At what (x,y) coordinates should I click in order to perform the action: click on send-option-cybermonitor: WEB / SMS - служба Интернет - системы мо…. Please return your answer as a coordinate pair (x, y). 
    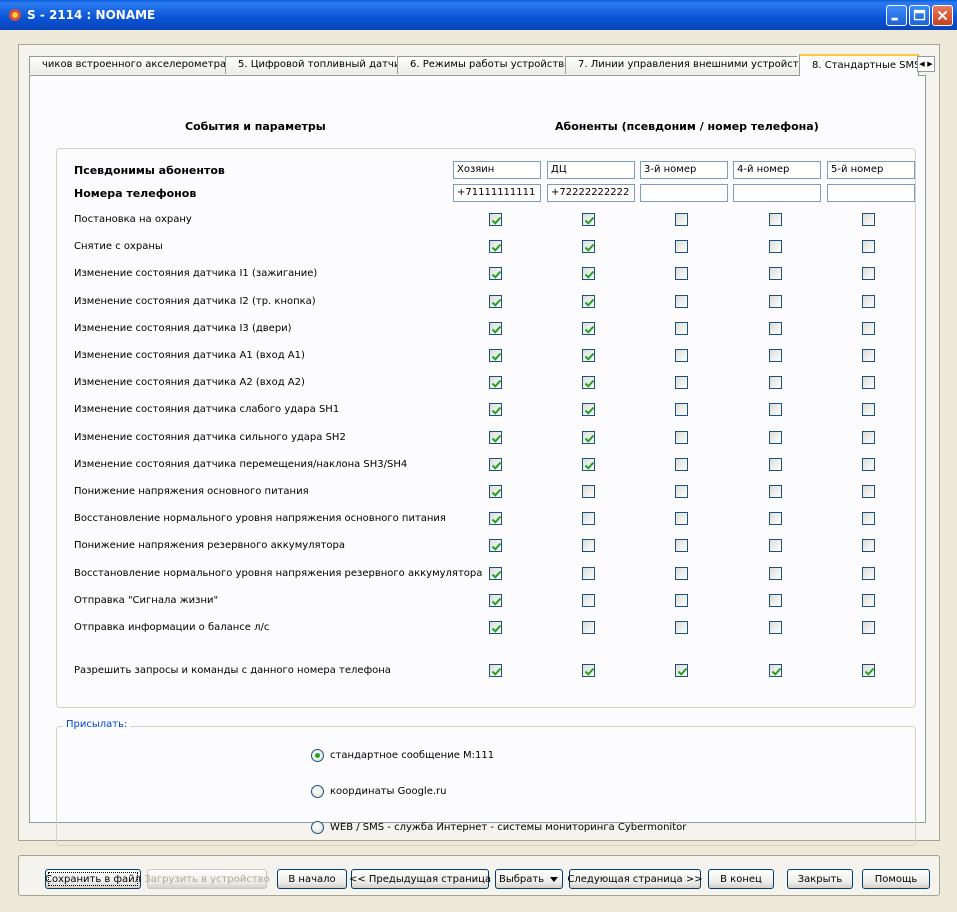
    Looking at the image, I should click on (498, 827).